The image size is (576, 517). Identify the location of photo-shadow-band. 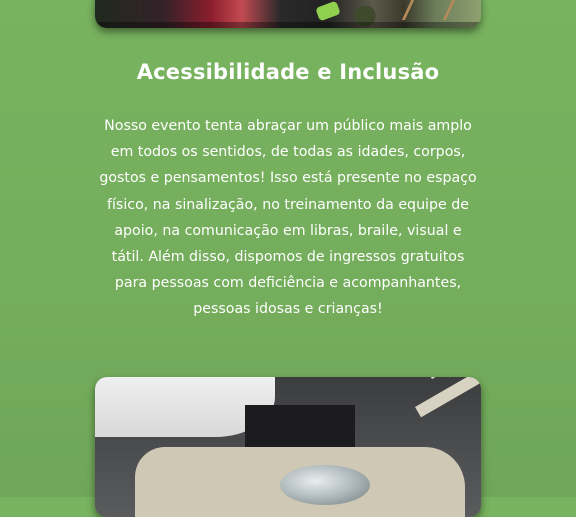
(288, 25).